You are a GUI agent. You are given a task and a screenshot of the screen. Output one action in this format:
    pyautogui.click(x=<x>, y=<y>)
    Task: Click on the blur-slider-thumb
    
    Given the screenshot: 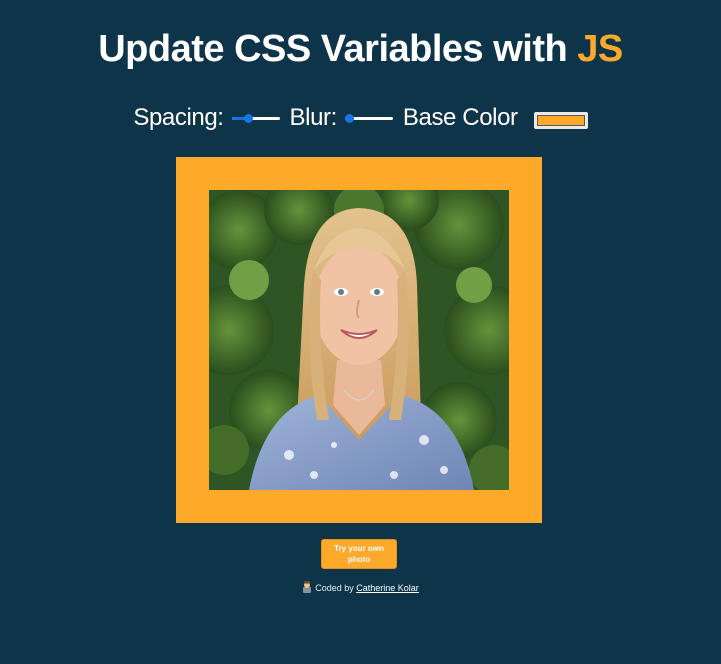 What is the action you would take?
    pyautogui.click(x=349, y=118)
    